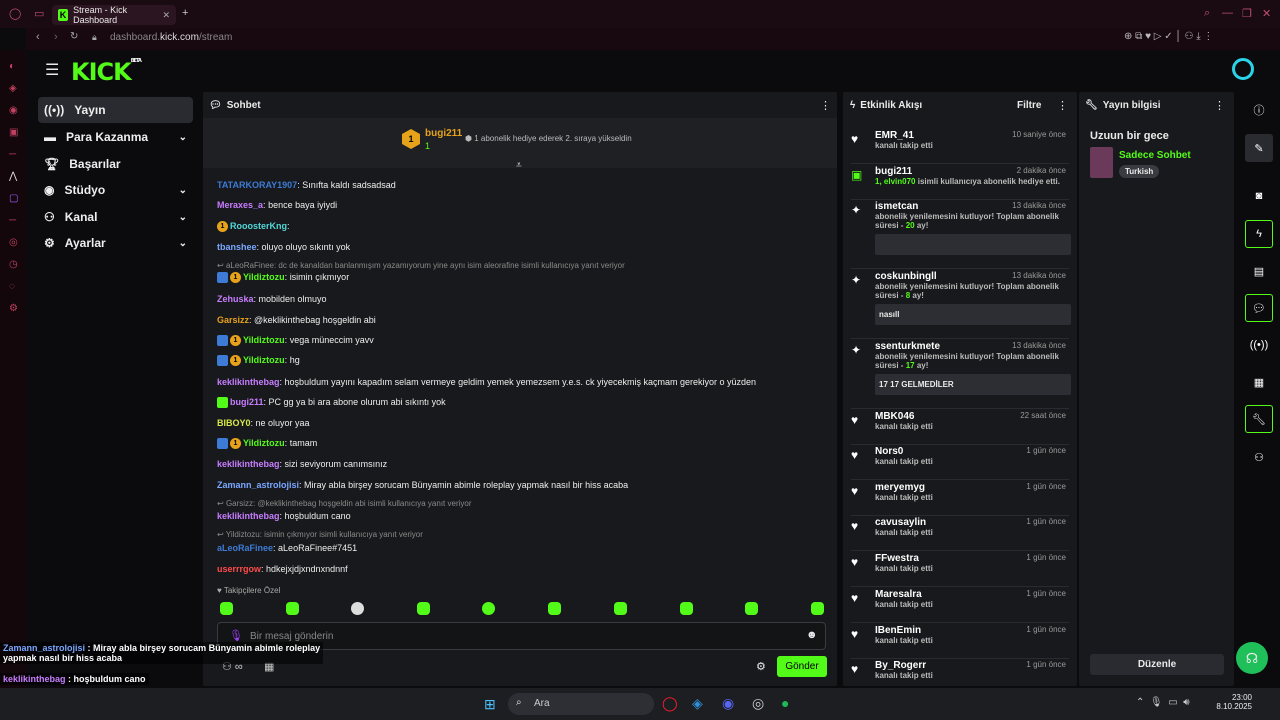 The width and height of the screenshot is (1280, 720). Describe the element at coordinates (1247, 13) in the screenshot. I see `maximize-icon: ❐` at that location.